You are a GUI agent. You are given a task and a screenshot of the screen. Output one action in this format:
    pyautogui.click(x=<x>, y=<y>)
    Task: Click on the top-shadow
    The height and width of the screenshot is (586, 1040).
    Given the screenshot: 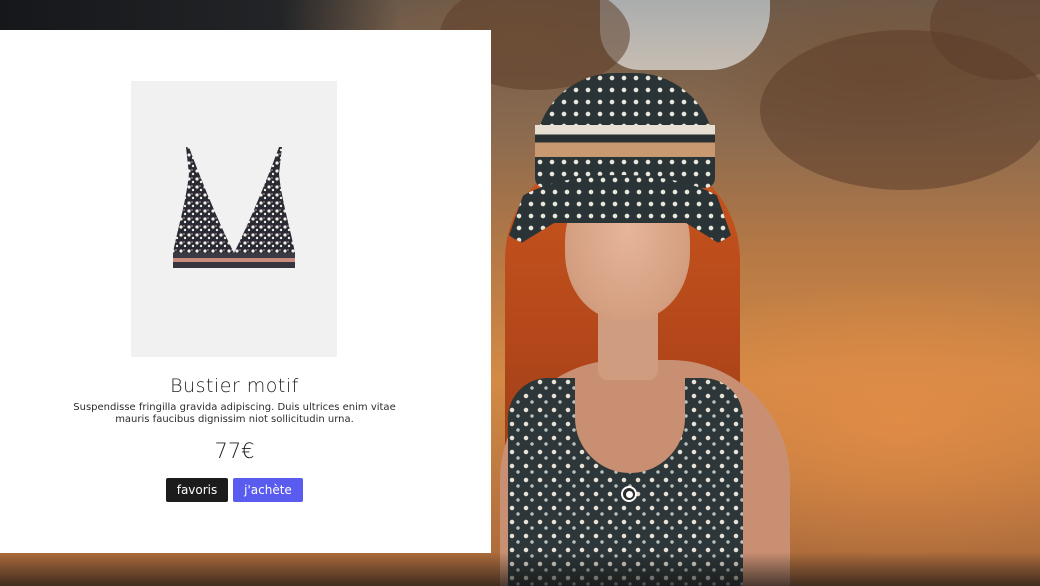 What is the action you would take?
    pyautogui.click(x=200, y=16)
    